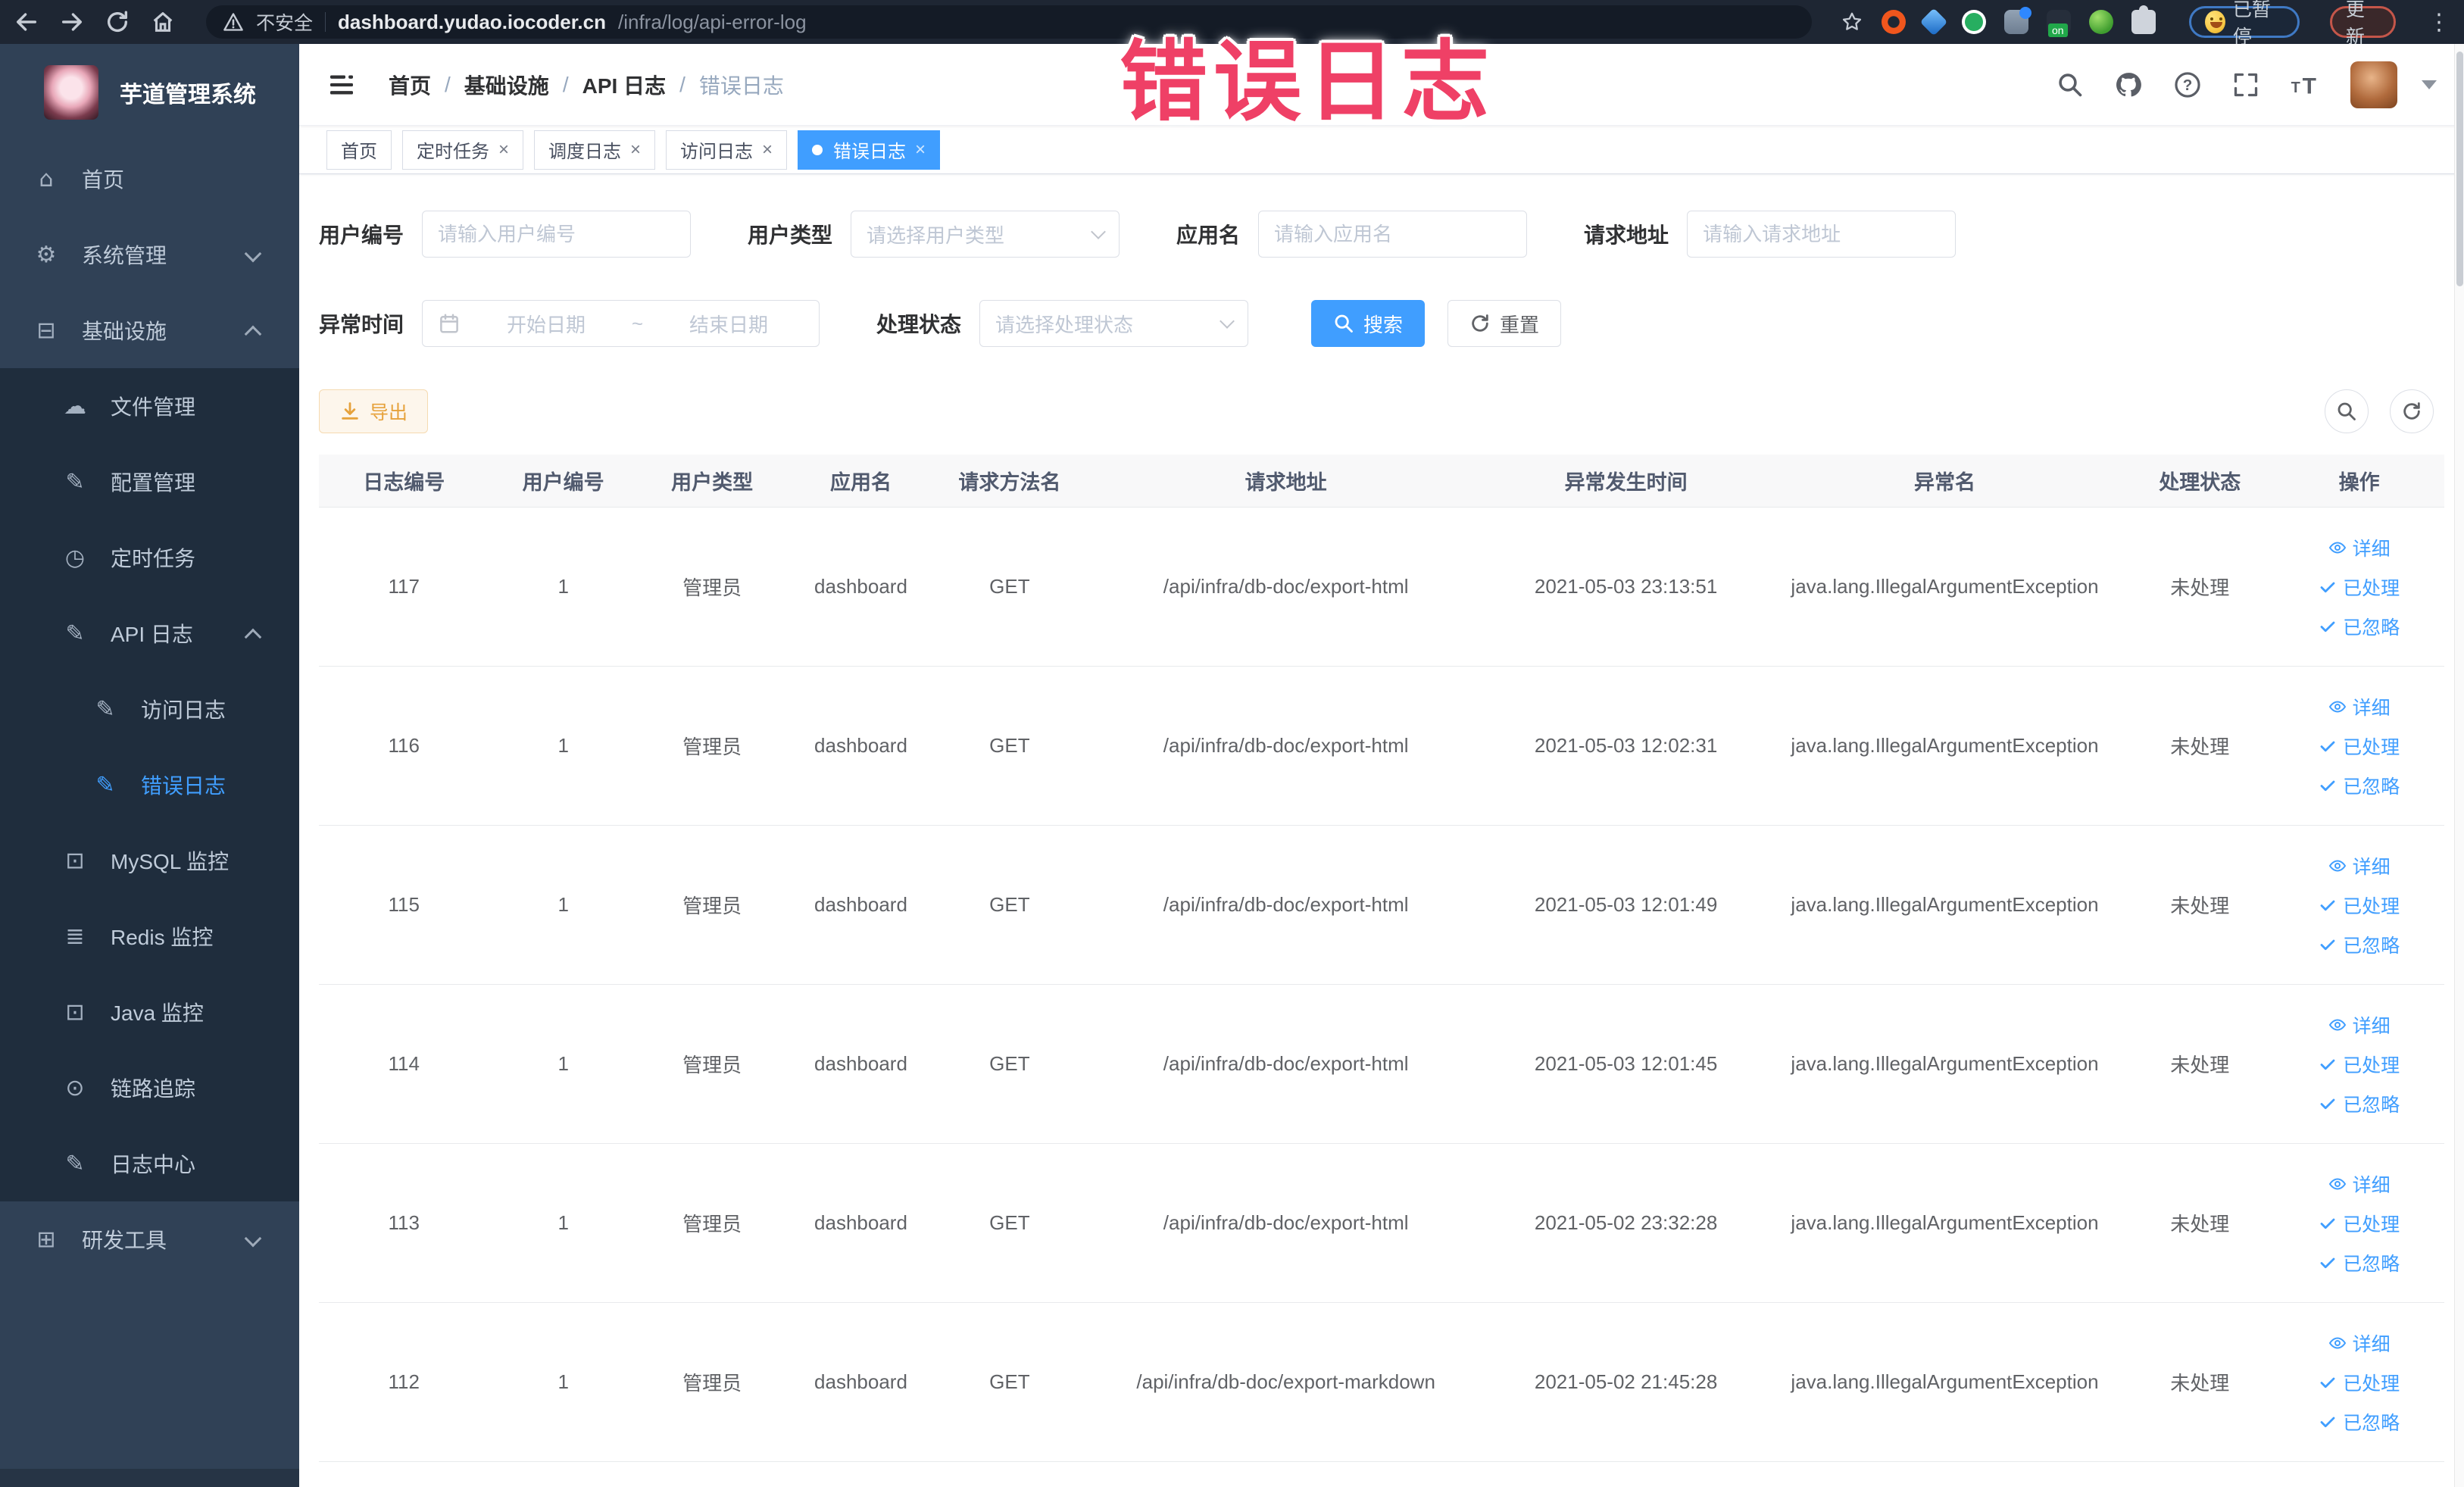  What do you see at coordinates (2244, 24) in the screenshot?
I see `paused-badge: 已暂停` at bounding box center [2244, 24].